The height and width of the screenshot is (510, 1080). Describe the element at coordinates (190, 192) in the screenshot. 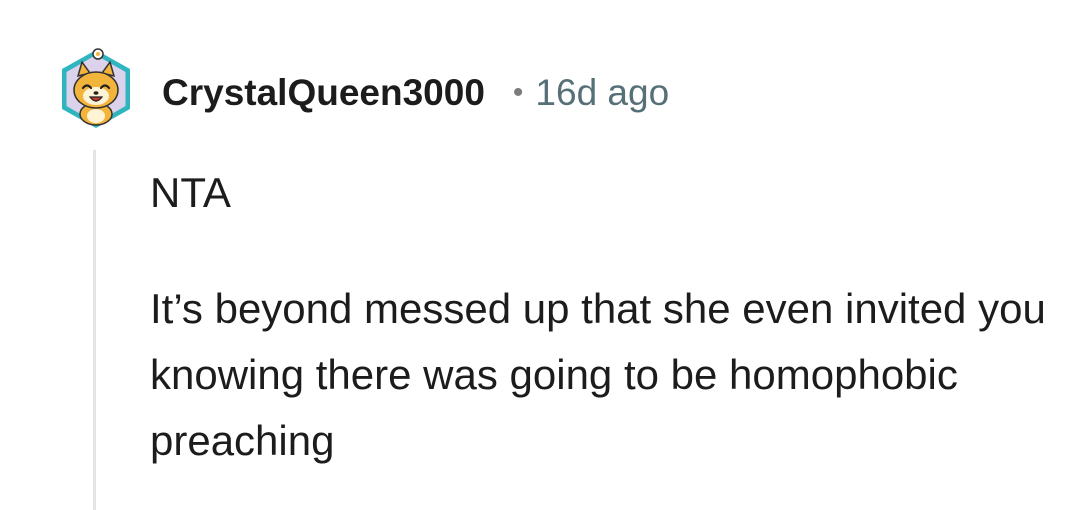

I see `comment-paragraph: NTA` at that location.